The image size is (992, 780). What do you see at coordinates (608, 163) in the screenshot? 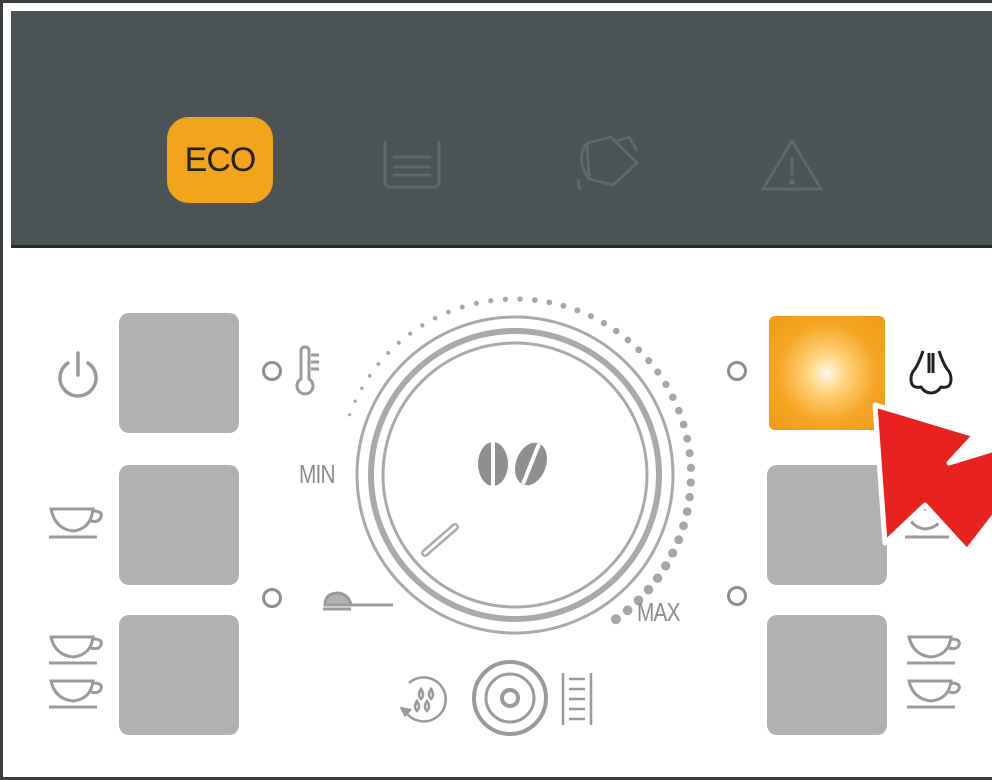
I see `water-tank-icon` at bounding box center [608, 163].